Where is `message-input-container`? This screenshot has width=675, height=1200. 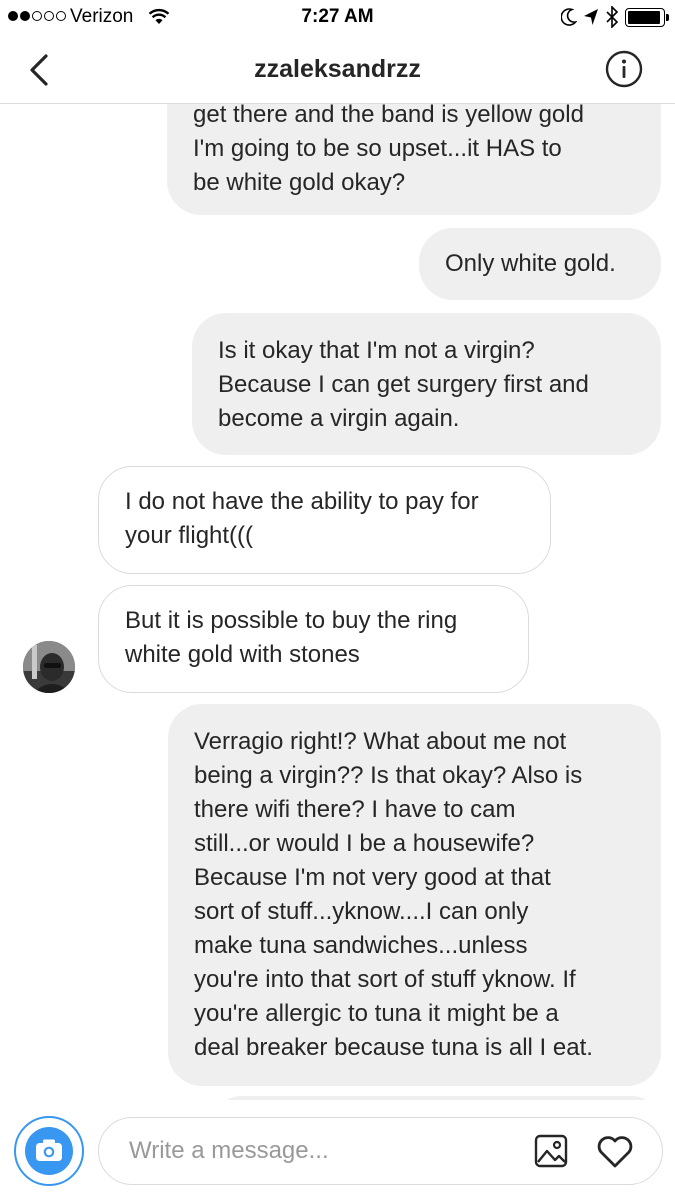
message-input-container is located at coordinates (380, 1151).